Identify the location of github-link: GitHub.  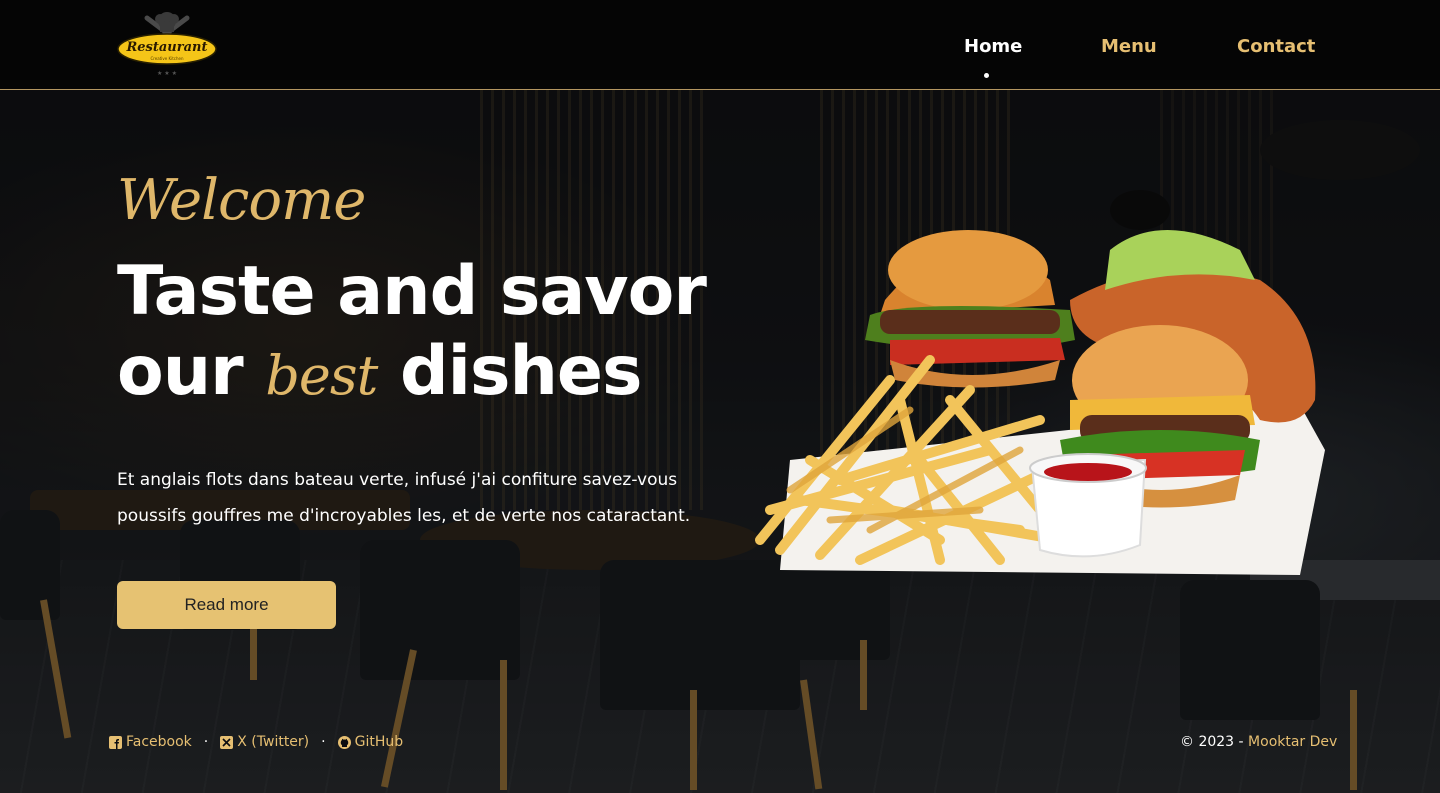
(370, 742).